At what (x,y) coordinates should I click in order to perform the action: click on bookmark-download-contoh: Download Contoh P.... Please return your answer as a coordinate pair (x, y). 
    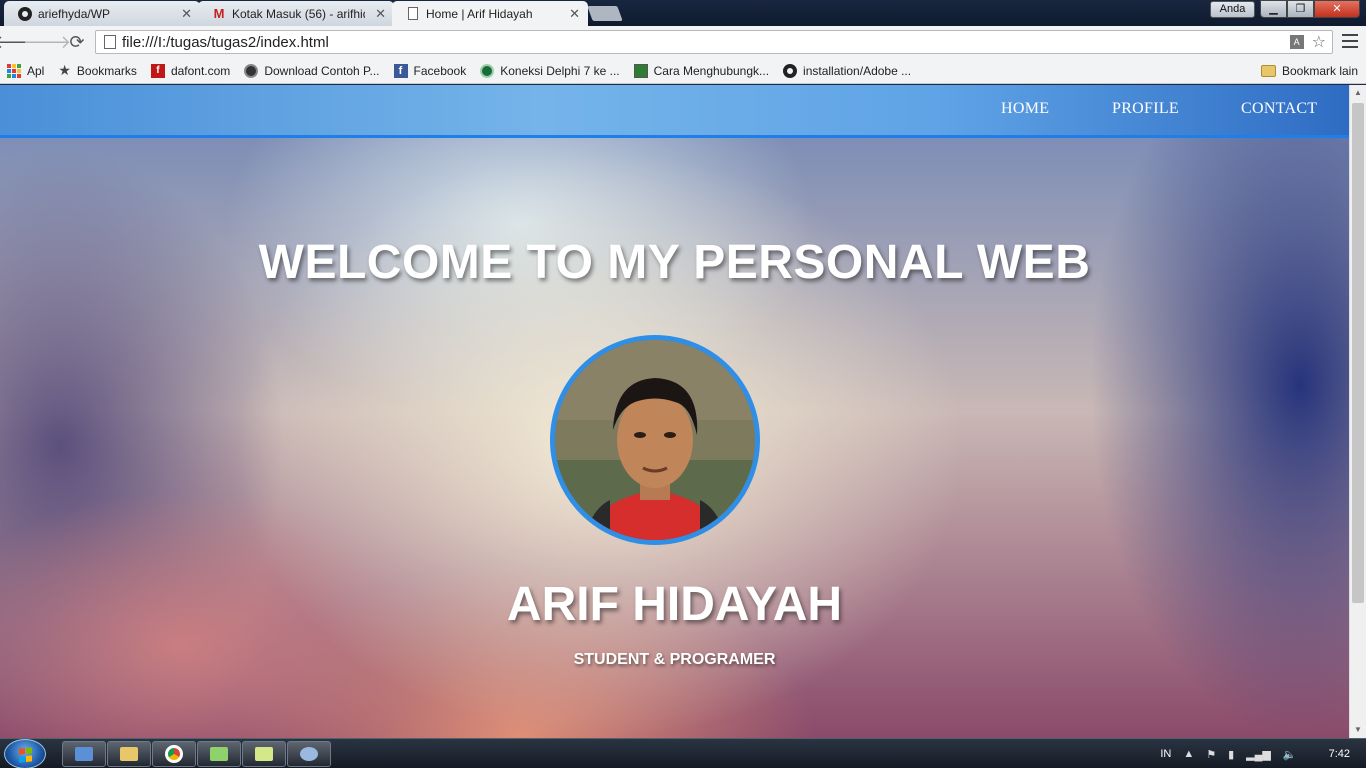
    Looking at the image, I should click on (311, 70).